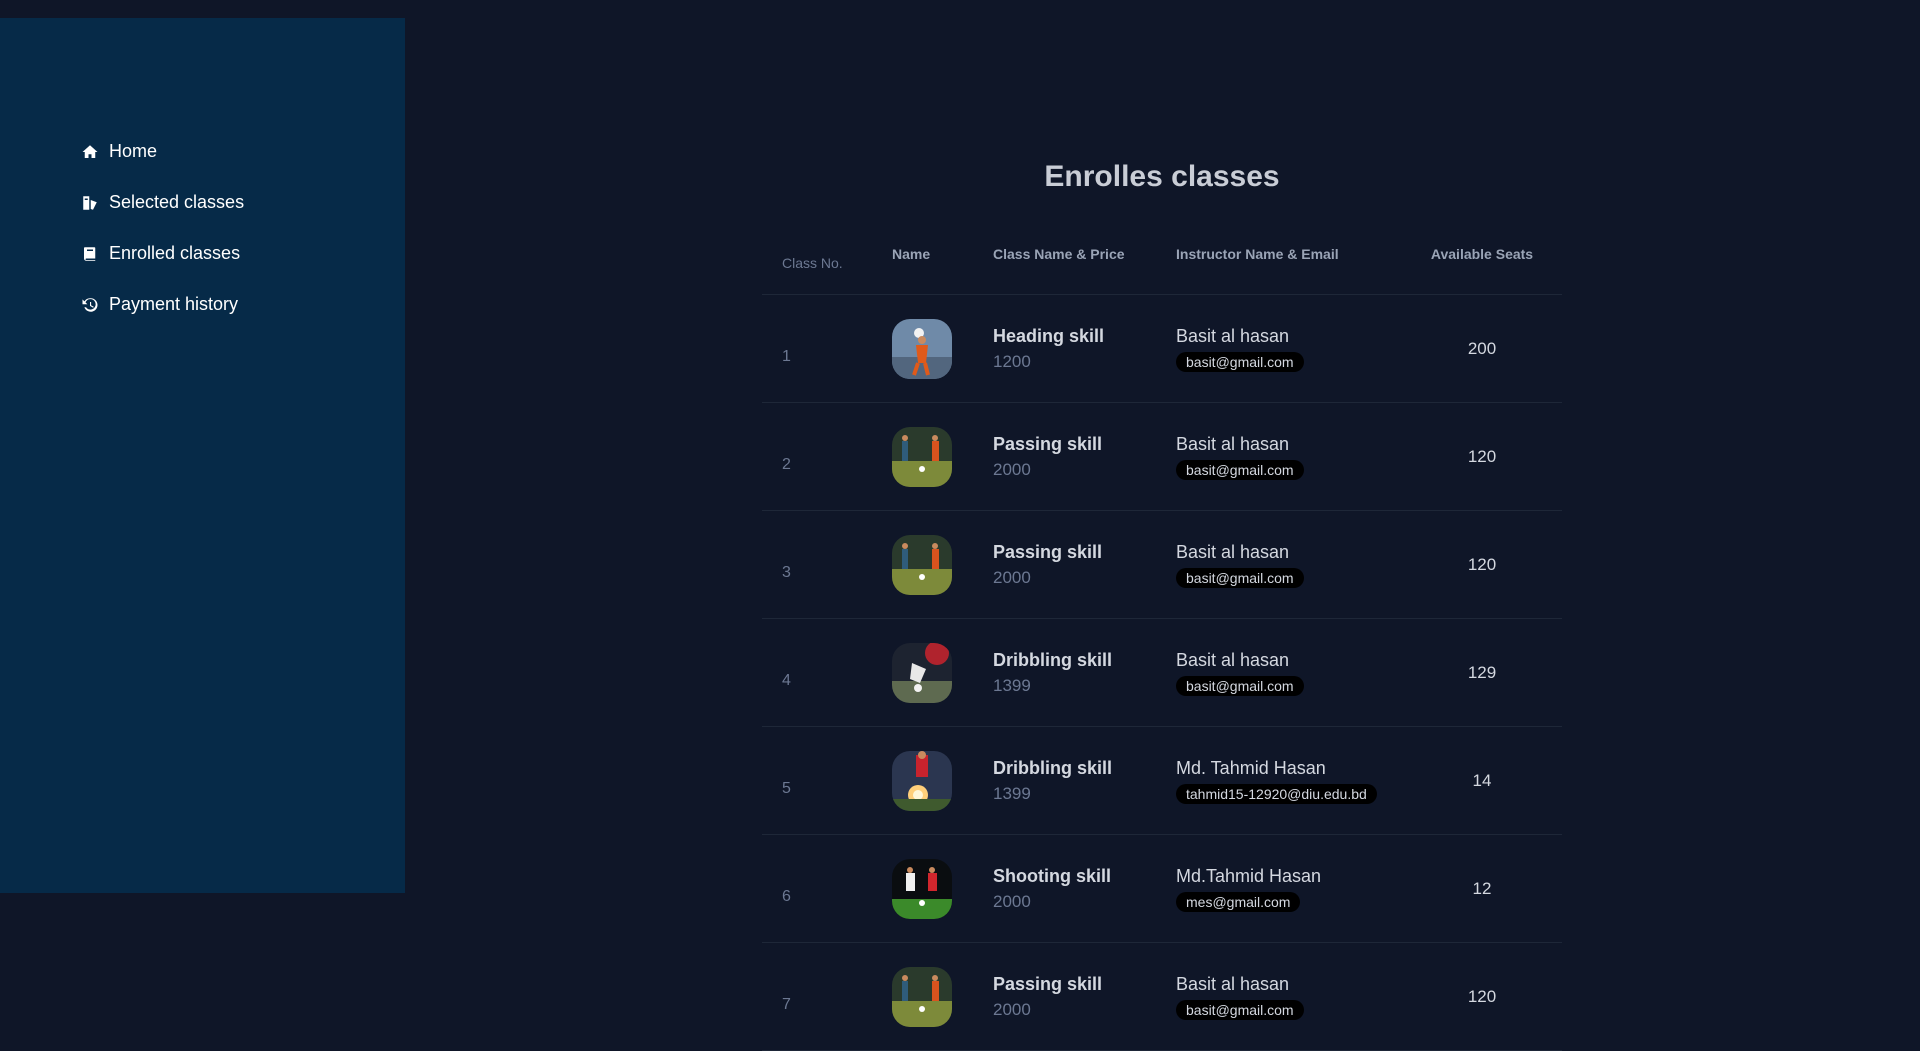  I want to click on class-name: Shooting skill, so click(1052, 875).